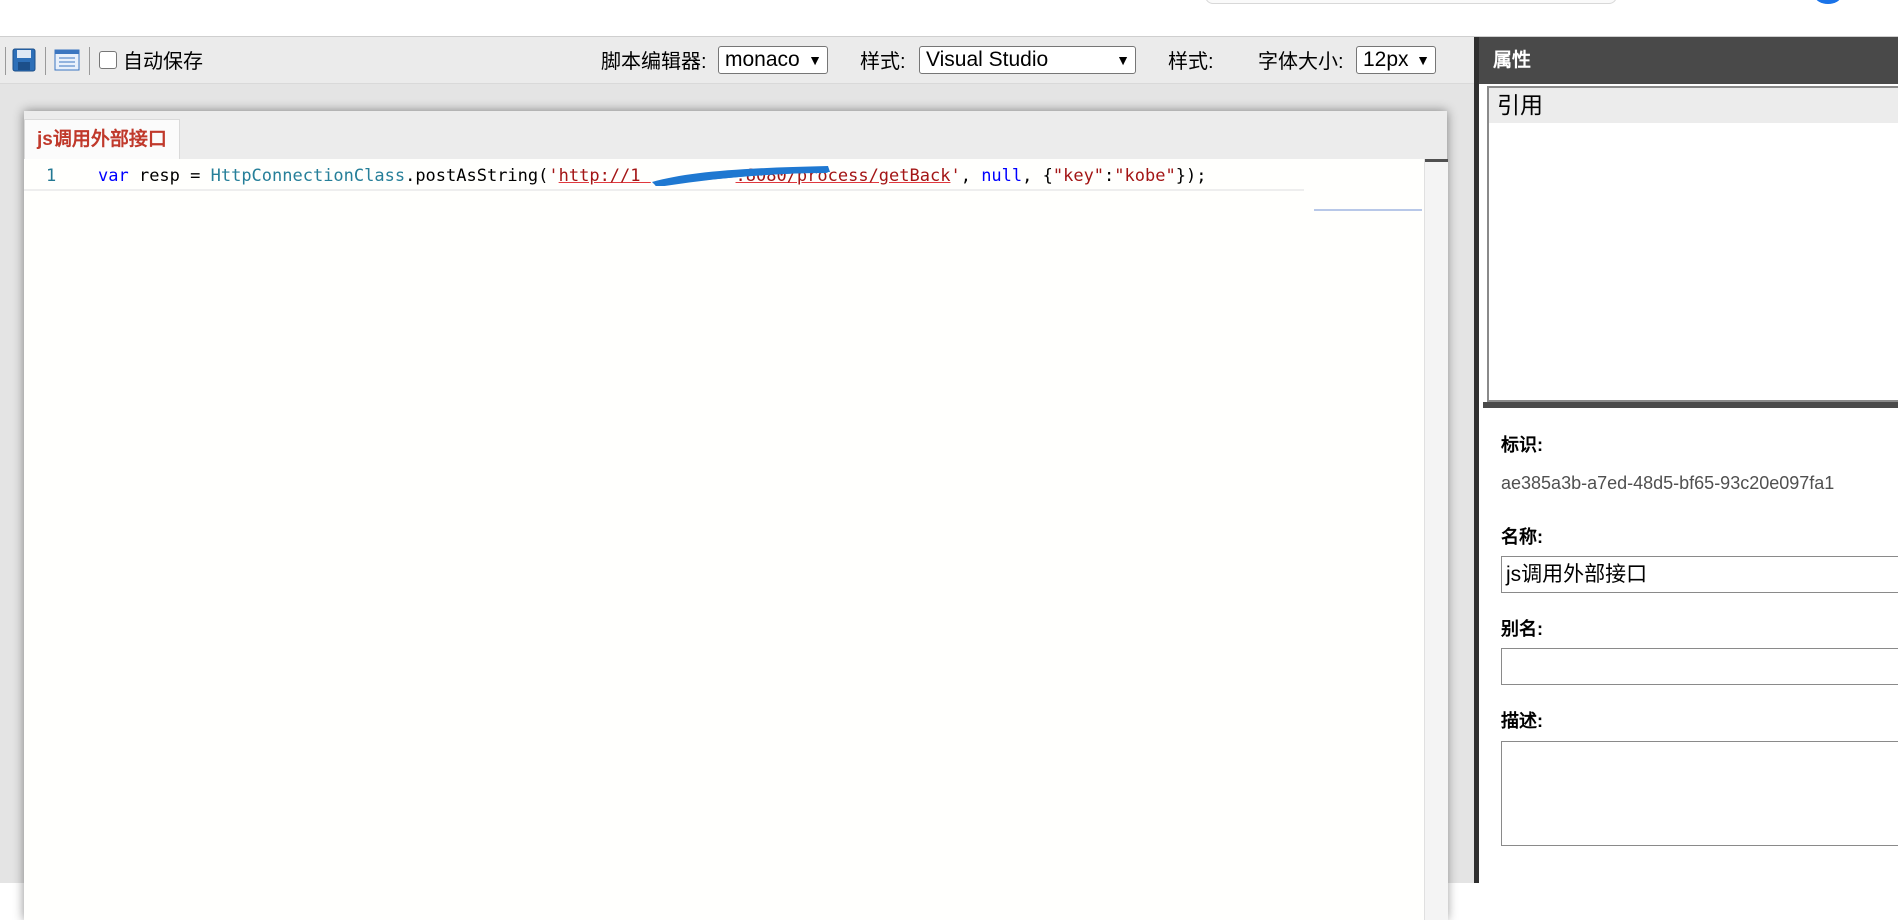 The width and height of the screenshot is (1898, 920). I want to click on editor-scrollbar, so click(1436, 539).